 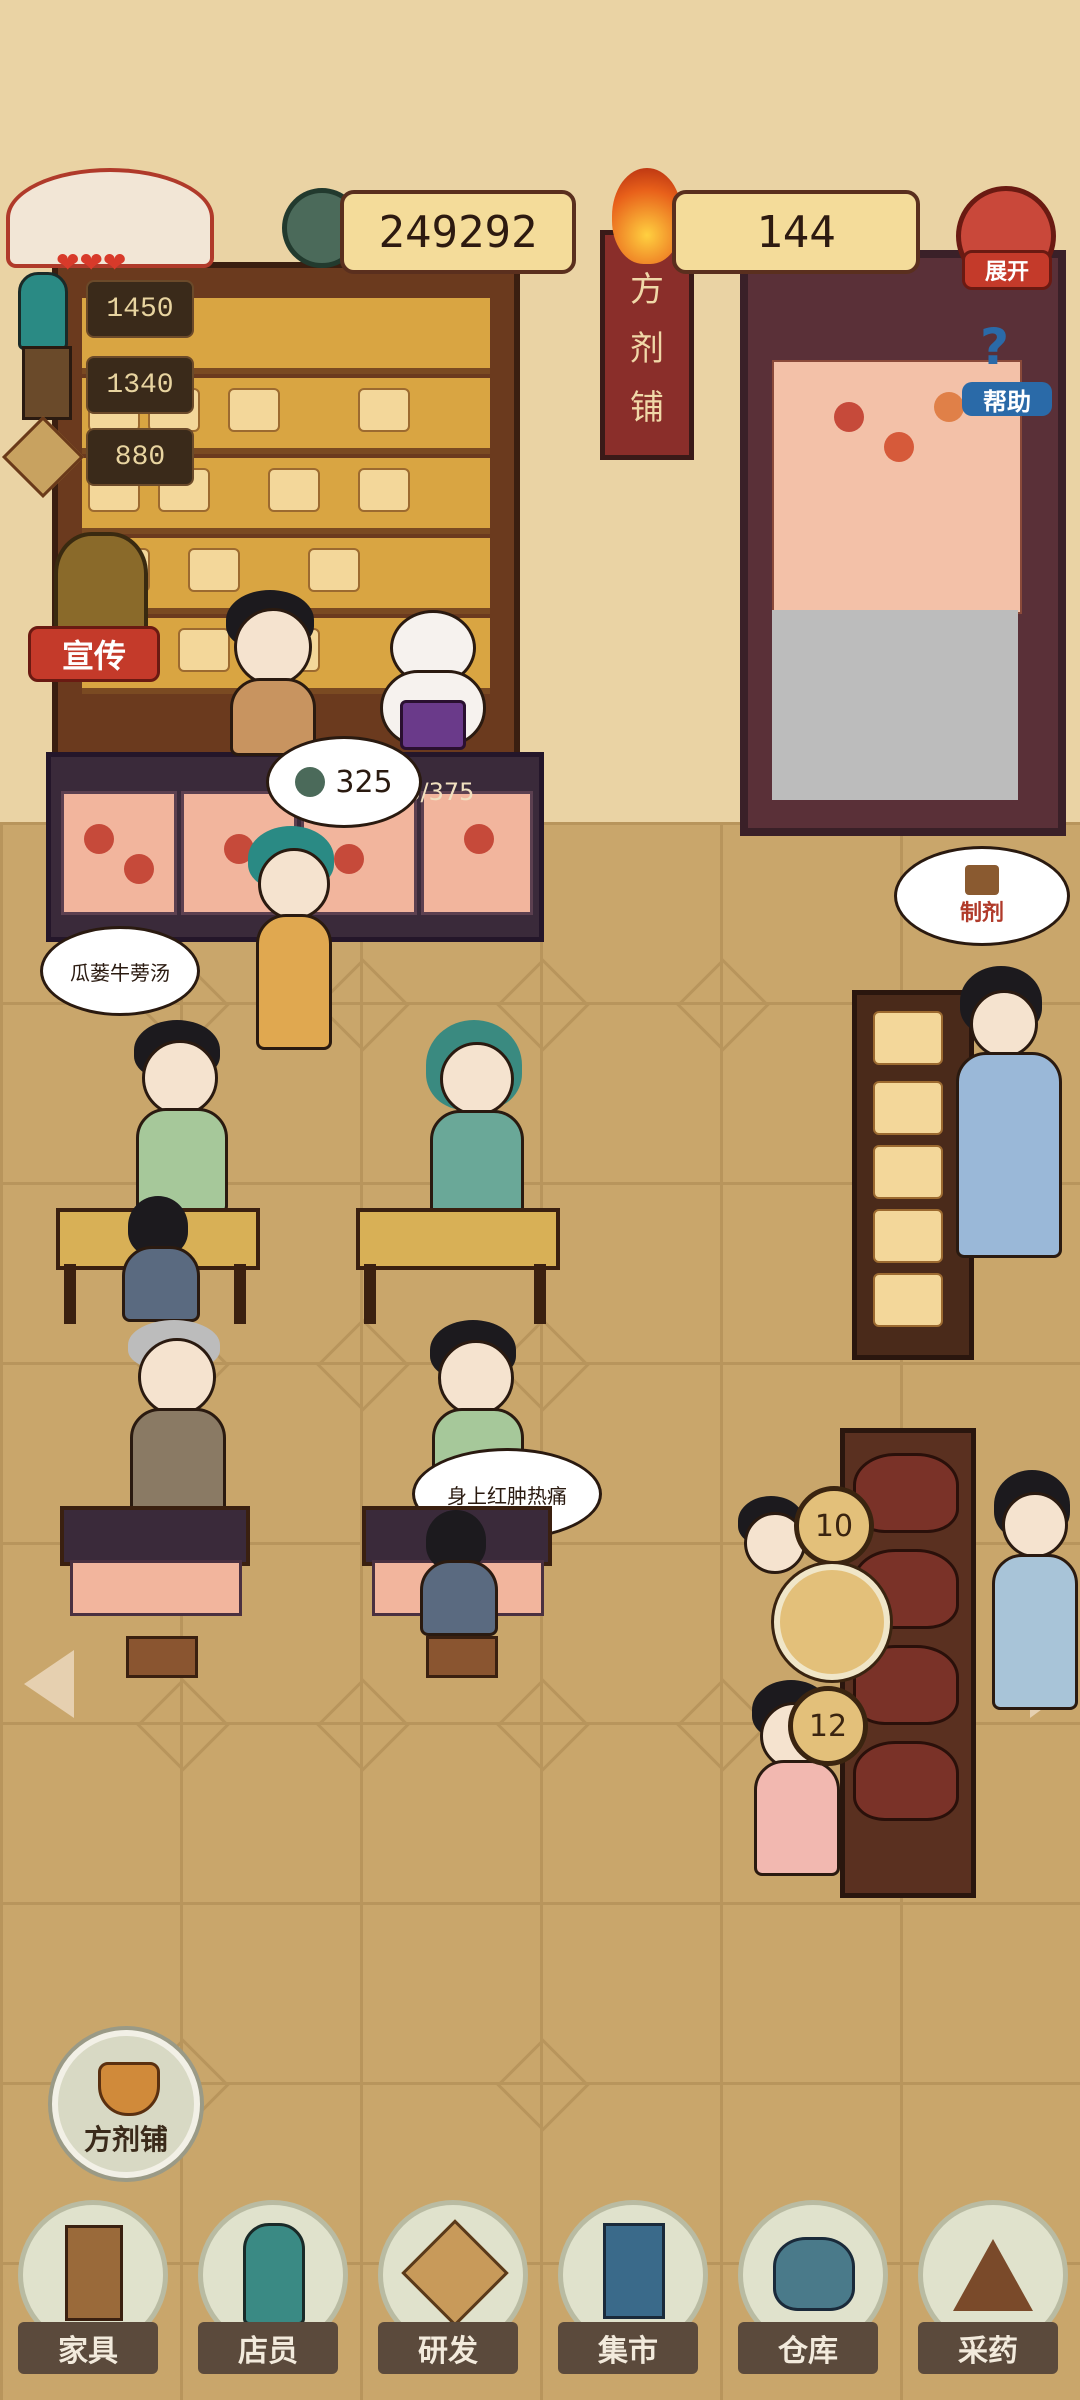 What do you see at coordinates (270, 673) in the screenshot?
I see `shopkeeper` at bounding box center [270, 673].